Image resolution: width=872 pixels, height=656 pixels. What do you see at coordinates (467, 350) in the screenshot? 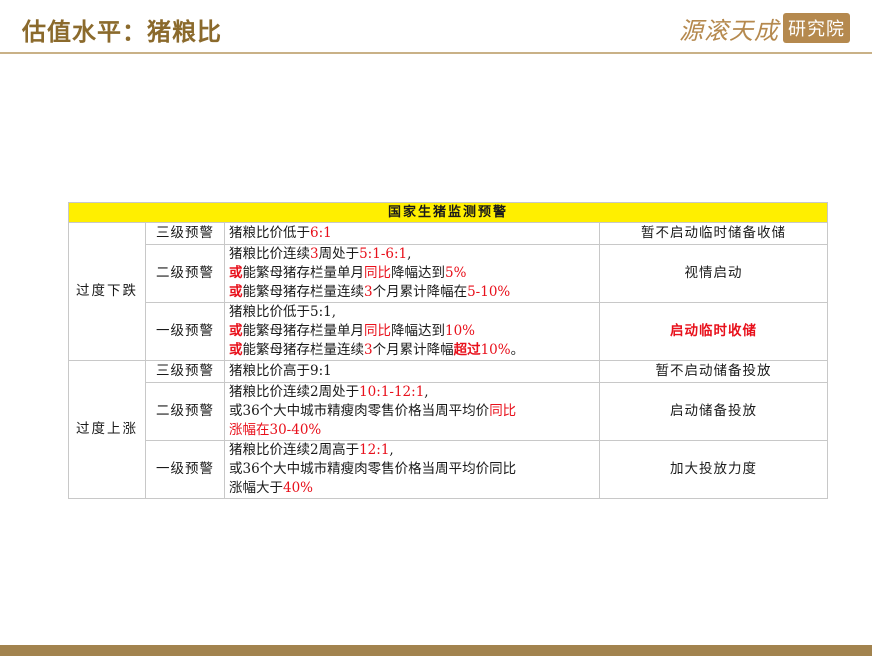
I see `highlight-text: 超过` at bounding box center [467, 350].